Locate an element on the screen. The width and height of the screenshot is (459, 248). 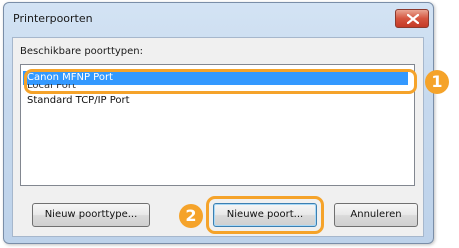
cancel-button: Annuleren is located at coordinates (376, 215).